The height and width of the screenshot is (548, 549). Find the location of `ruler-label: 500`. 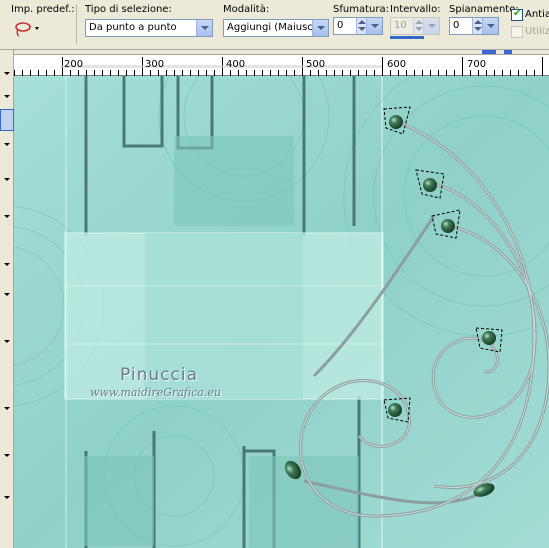

ruler-label: 500 is located at coordinates (316, 64).